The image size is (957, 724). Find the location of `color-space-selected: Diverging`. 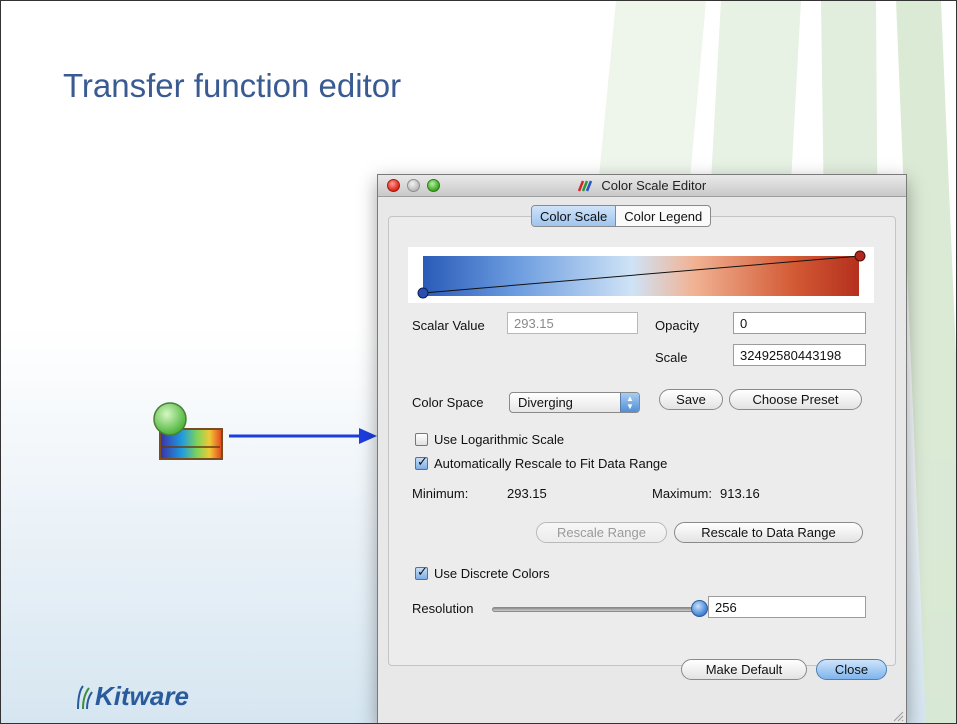

color-space-selected: Diverging is located at coordinates (545, 402).